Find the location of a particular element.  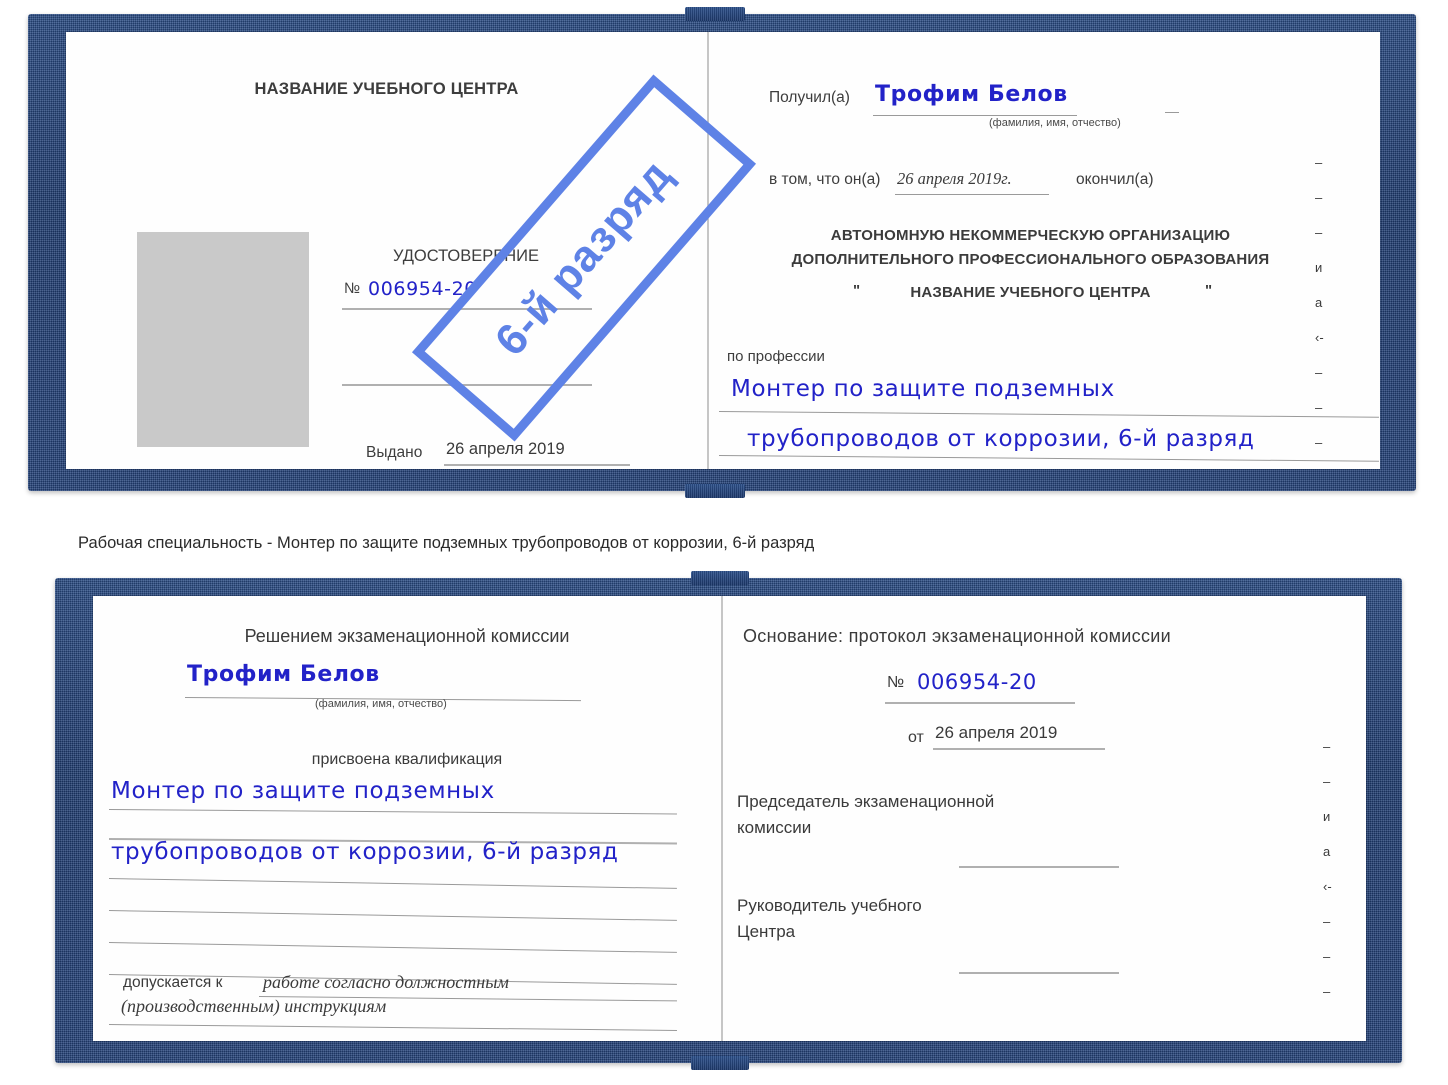

received-rule-tail is located at coordinates (1172, 112).